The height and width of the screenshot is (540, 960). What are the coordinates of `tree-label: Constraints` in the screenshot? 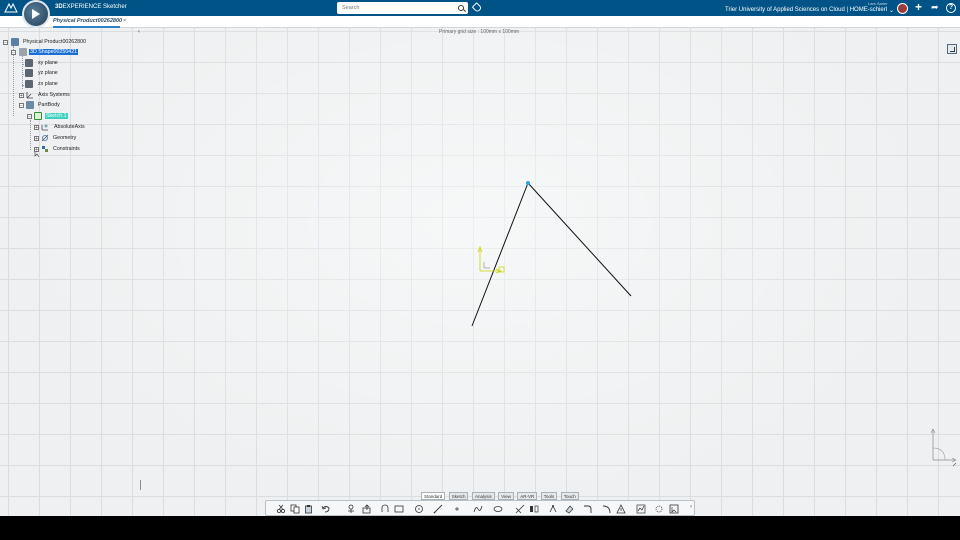 It's located at (66, 149).